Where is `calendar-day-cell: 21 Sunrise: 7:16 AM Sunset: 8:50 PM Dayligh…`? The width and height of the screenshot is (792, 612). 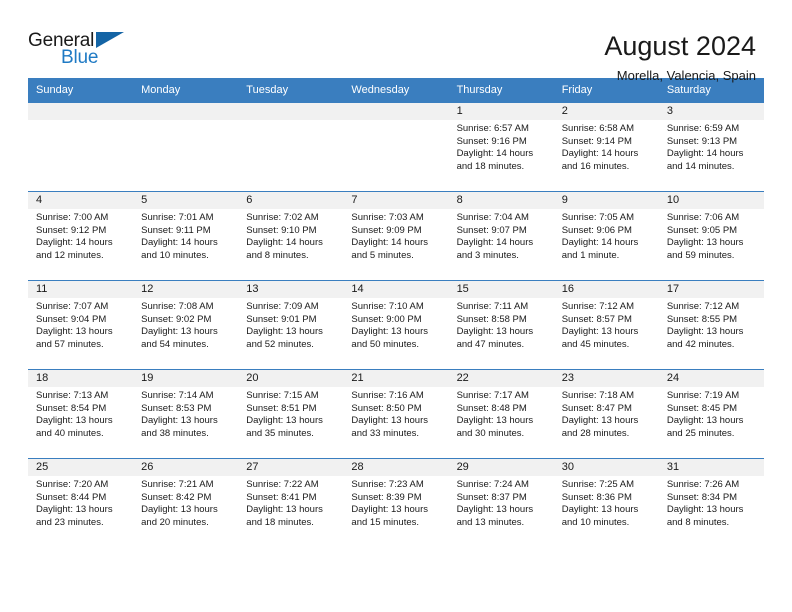
calendar-day-cell: 21 Sunrise: 7:16 AM Sunset: 8:50 PM Dayligh… is located at coordinates (396, 414).